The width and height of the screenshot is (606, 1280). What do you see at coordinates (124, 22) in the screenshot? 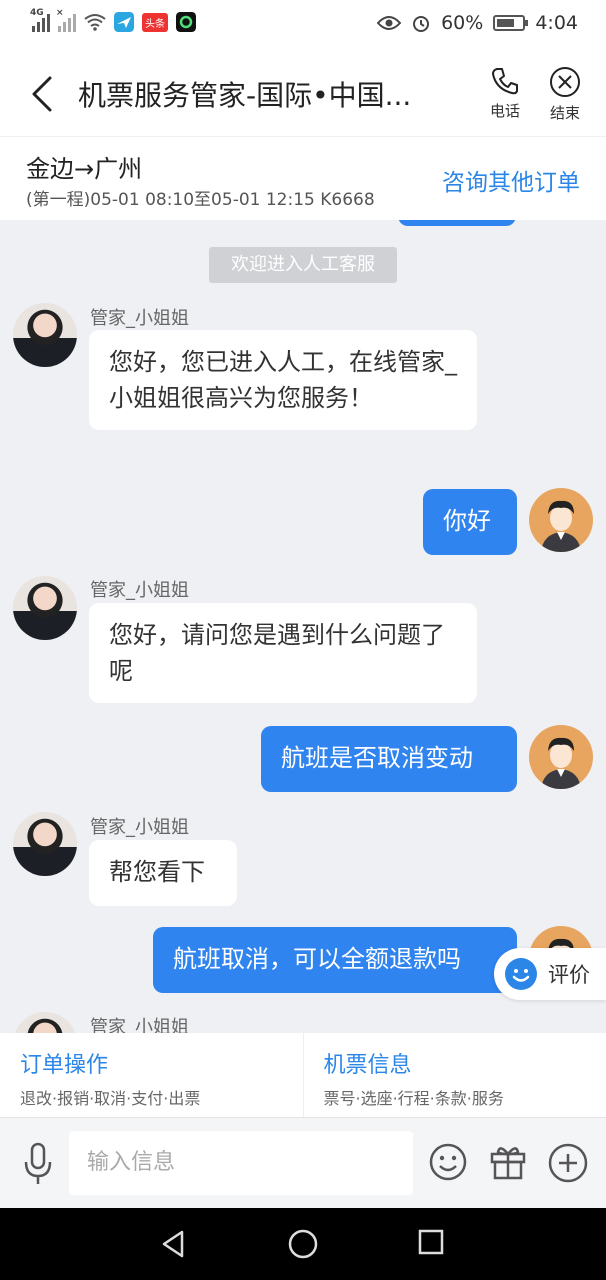
I see `travel-app-icon` at bounding box center [124, 22].